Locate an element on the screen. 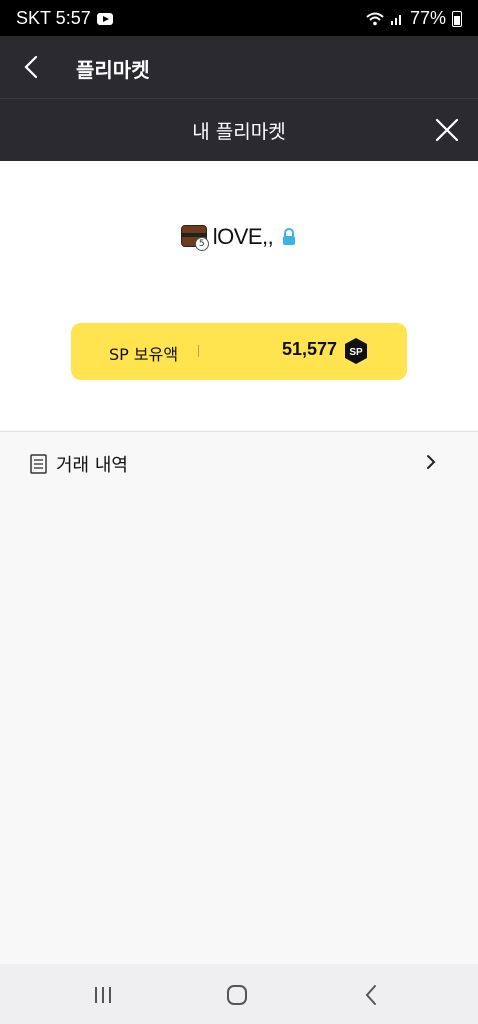  system-nav-bar is located at coordinates (239, 994).